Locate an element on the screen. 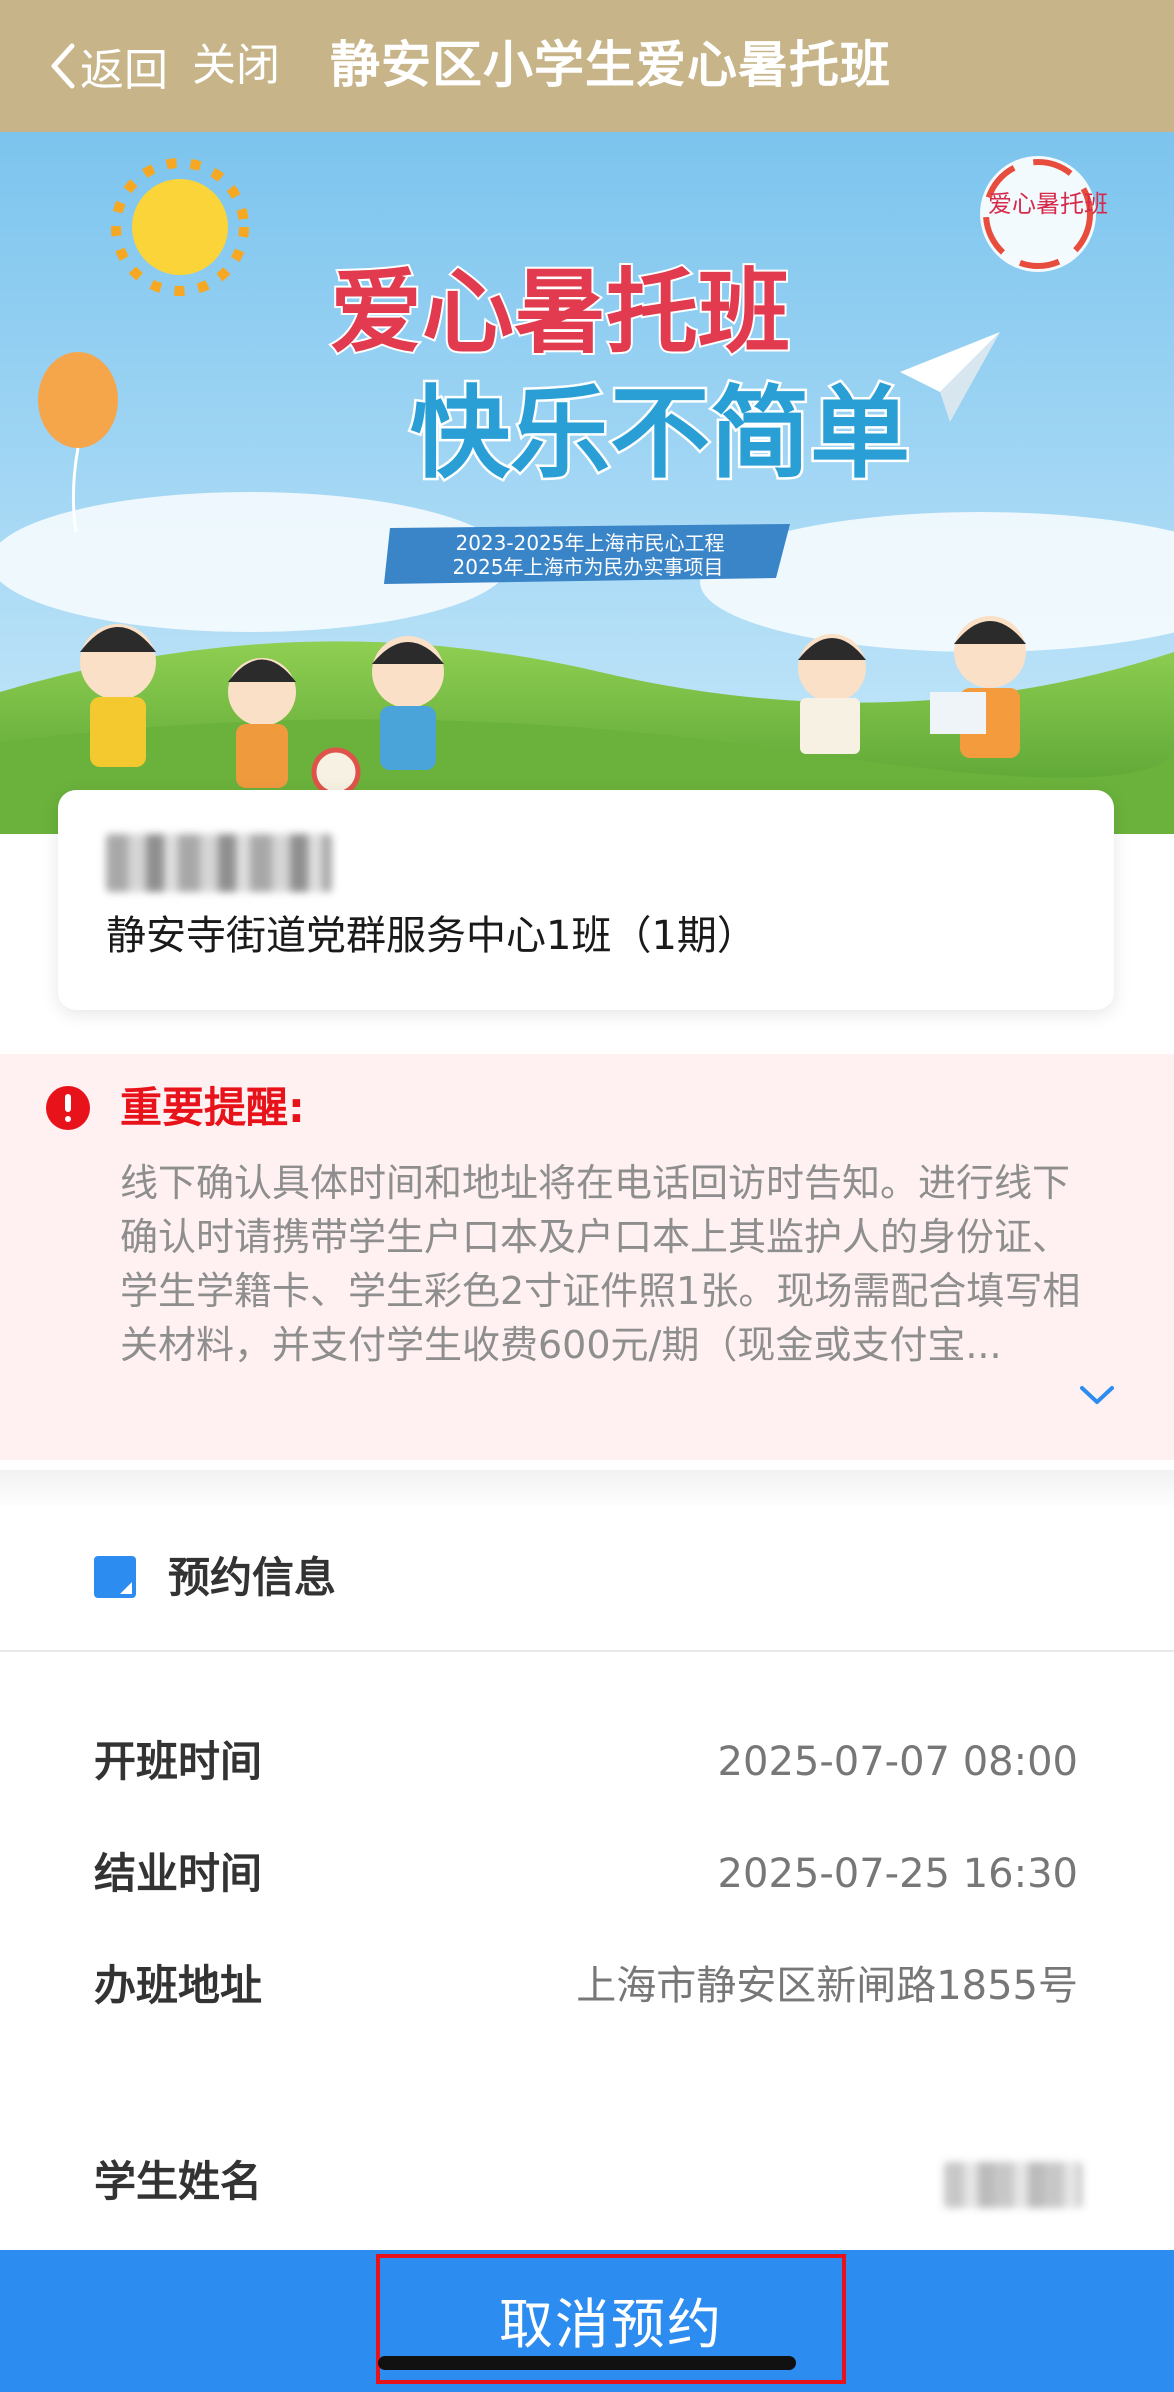 This screenshot has width=1174, height=2392. student-name-label: 学生姓名 is located at coordinates (178, 2181).